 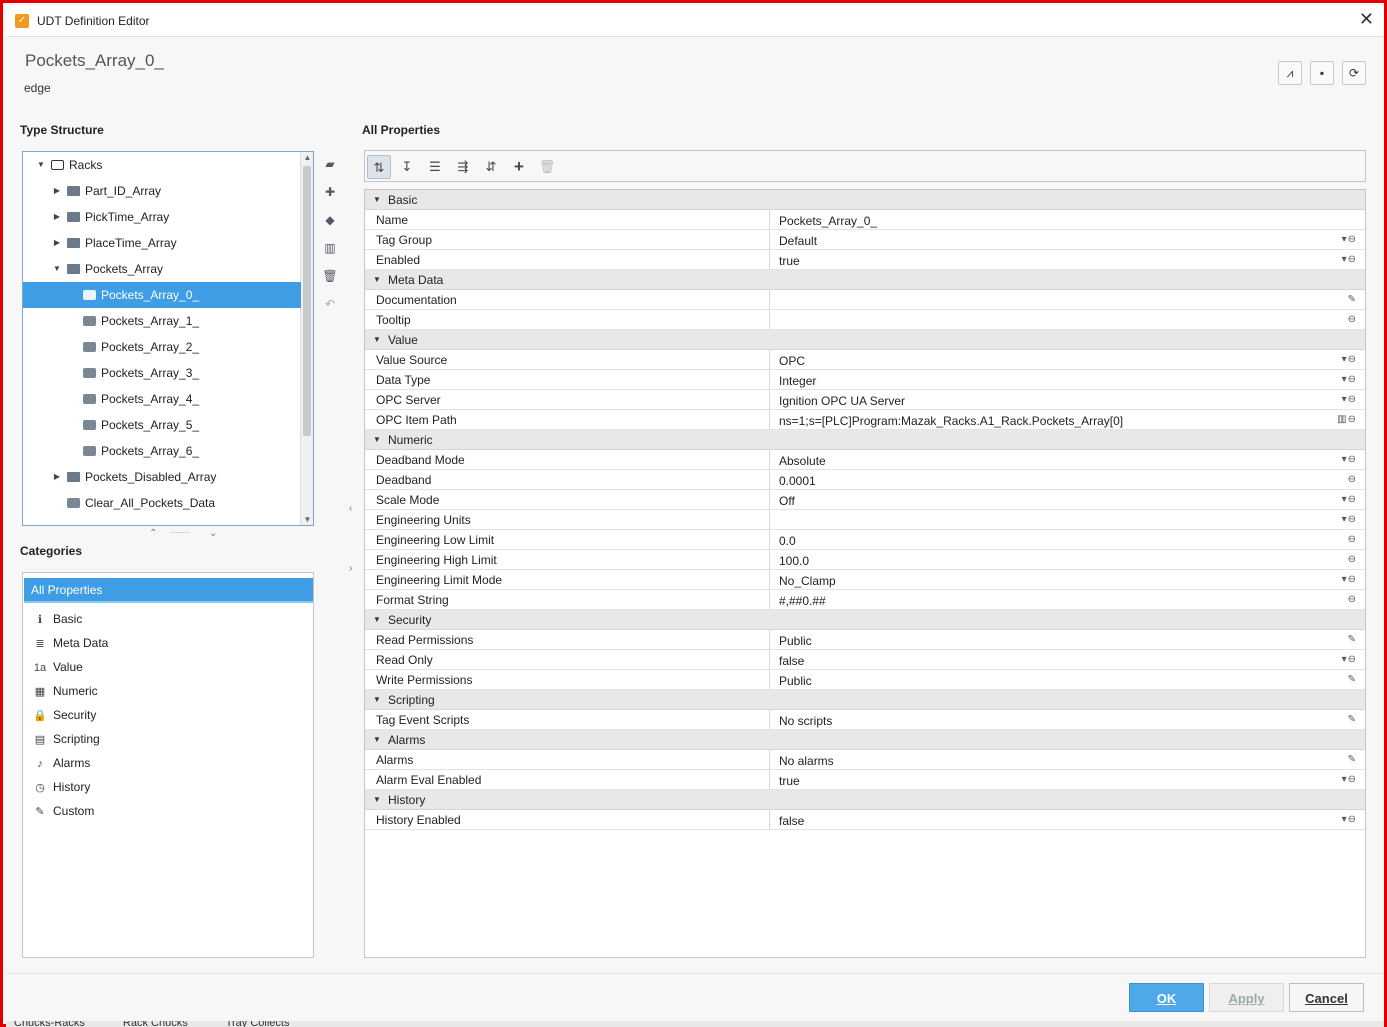 I want to click on collapse-up-icon: ⌃, so click(x=153, y=533).